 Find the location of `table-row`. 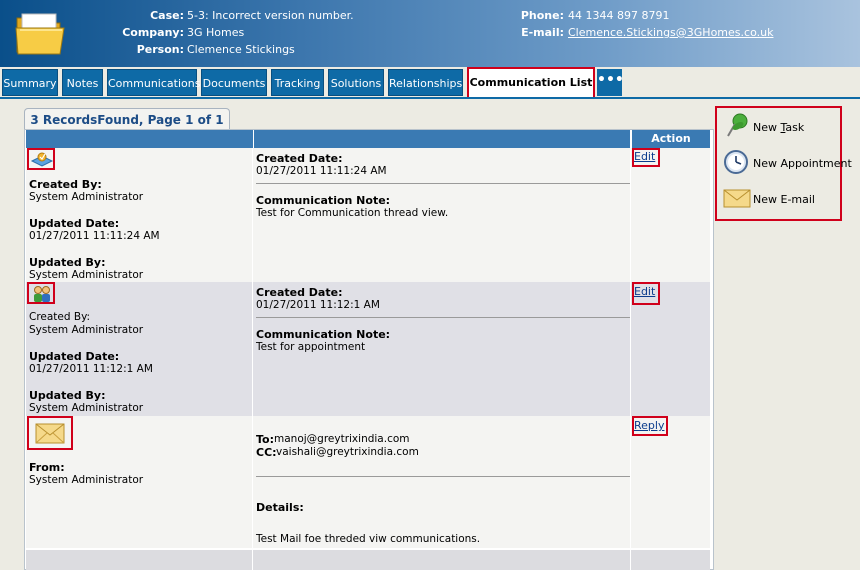

table-row is located at coordinates (368, 560).